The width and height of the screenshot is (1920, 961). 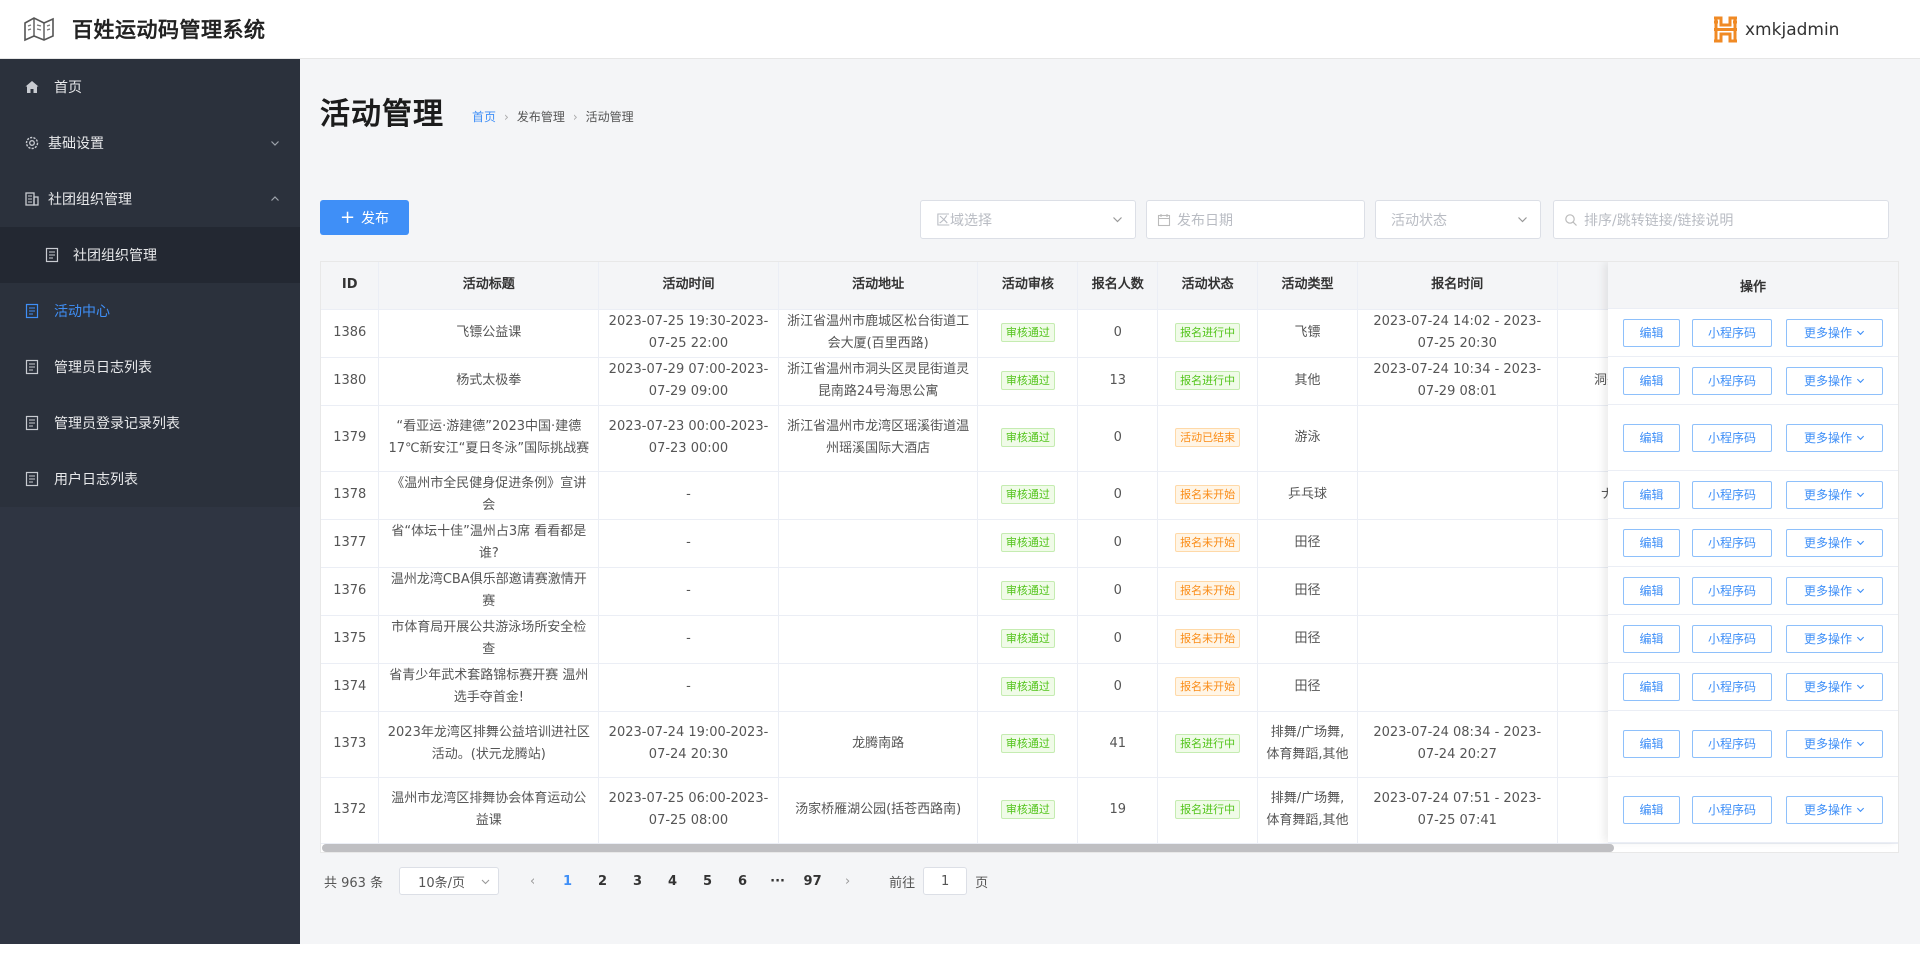 What do you see at coordinates (813, 881) in the screenshot?
I see `page-button: 97` at bounding box center [813, 881].